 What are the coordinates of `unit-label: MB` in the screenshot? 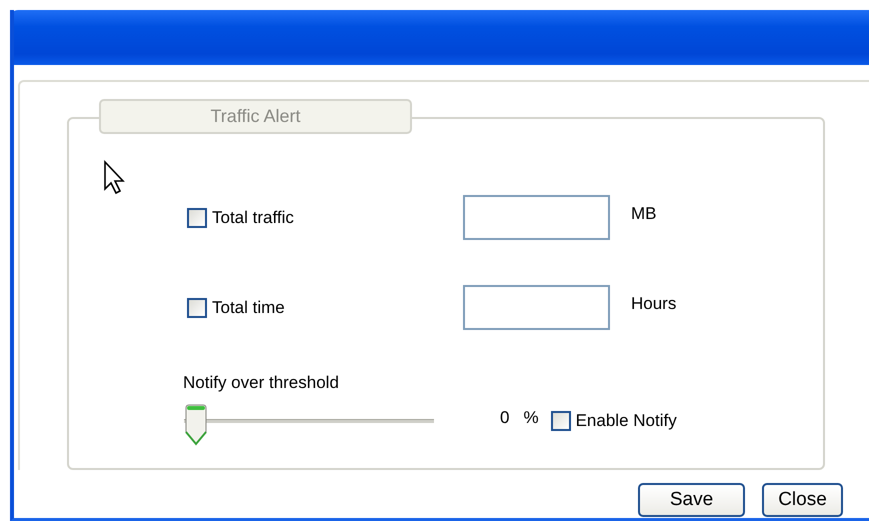 It's located at (643, 214).